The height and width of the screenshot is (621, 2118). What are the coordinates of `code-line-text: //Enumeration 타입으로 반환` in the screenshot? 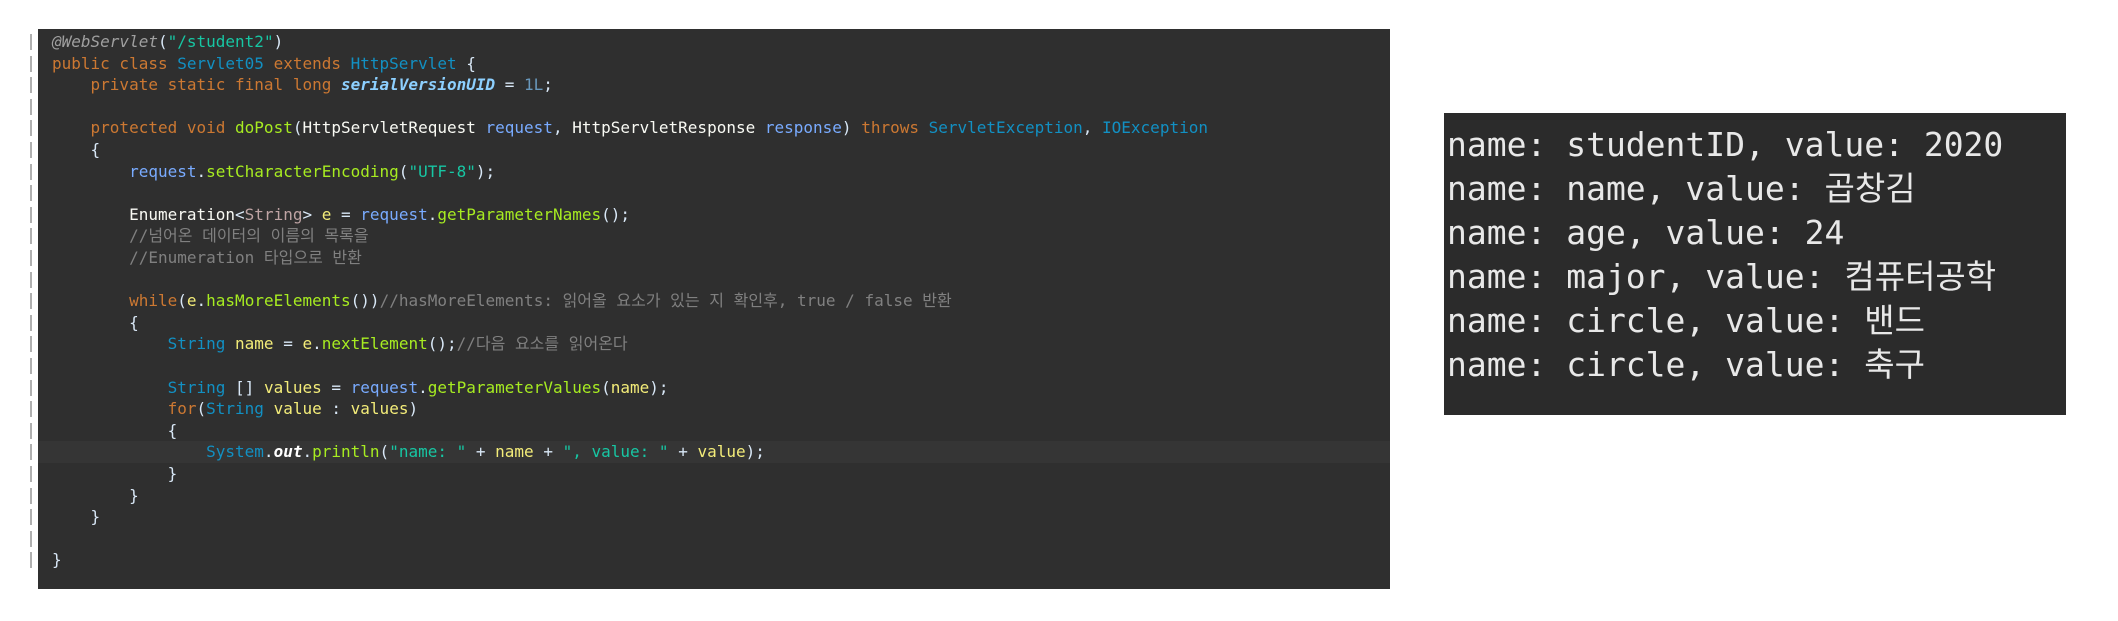 It's located at (207, 258).